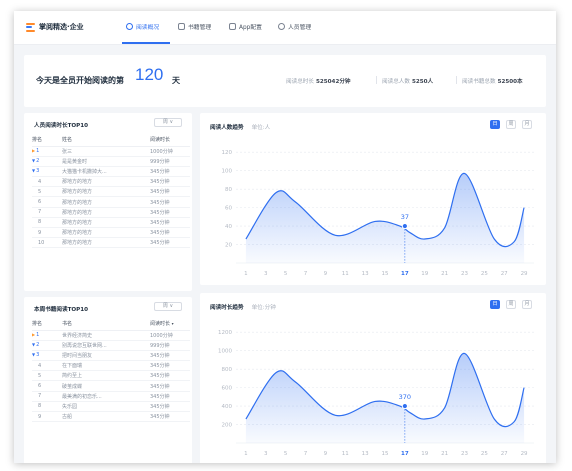 This screenshot has height=471, width=572. What do you see at coordinates (405, 274) in the screenshot?
I see `x-tick-label: 17` at bounding box center [405, 274].